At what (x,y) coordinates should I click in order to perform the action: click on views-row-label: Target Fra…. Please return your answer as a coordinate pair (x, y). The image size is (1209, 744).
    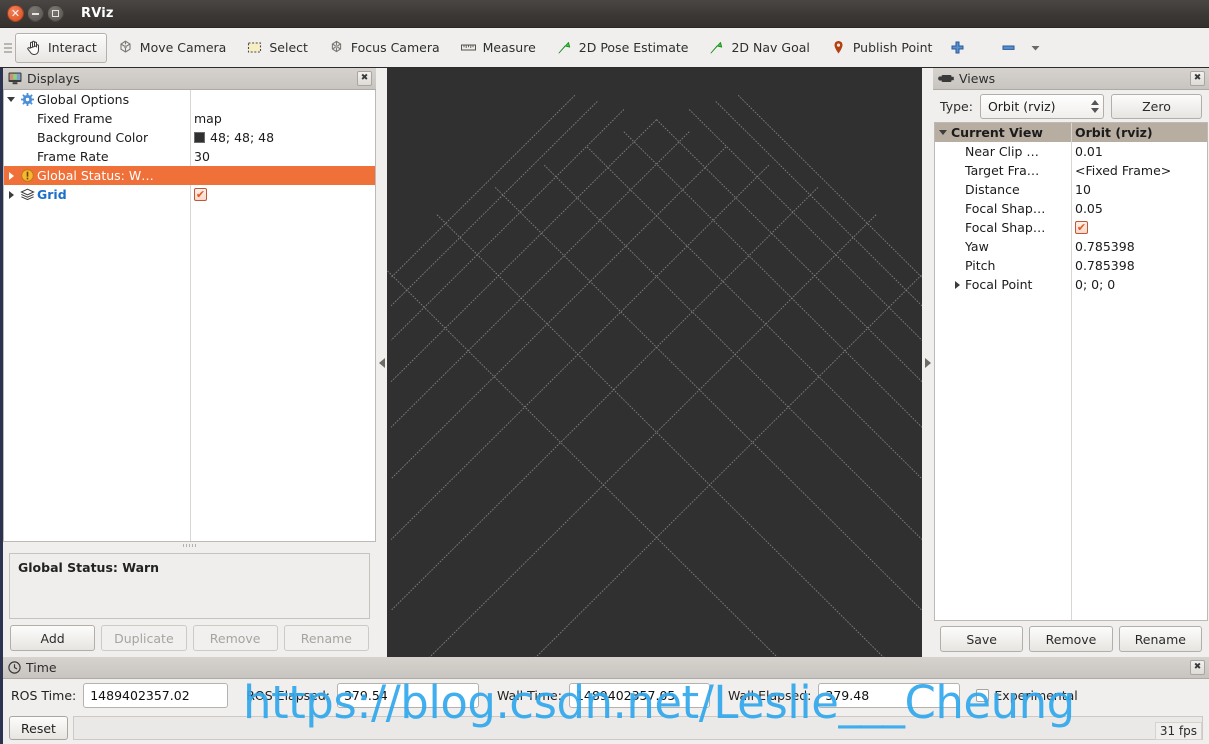
    Looking at the image, I should click on (1002, 170).